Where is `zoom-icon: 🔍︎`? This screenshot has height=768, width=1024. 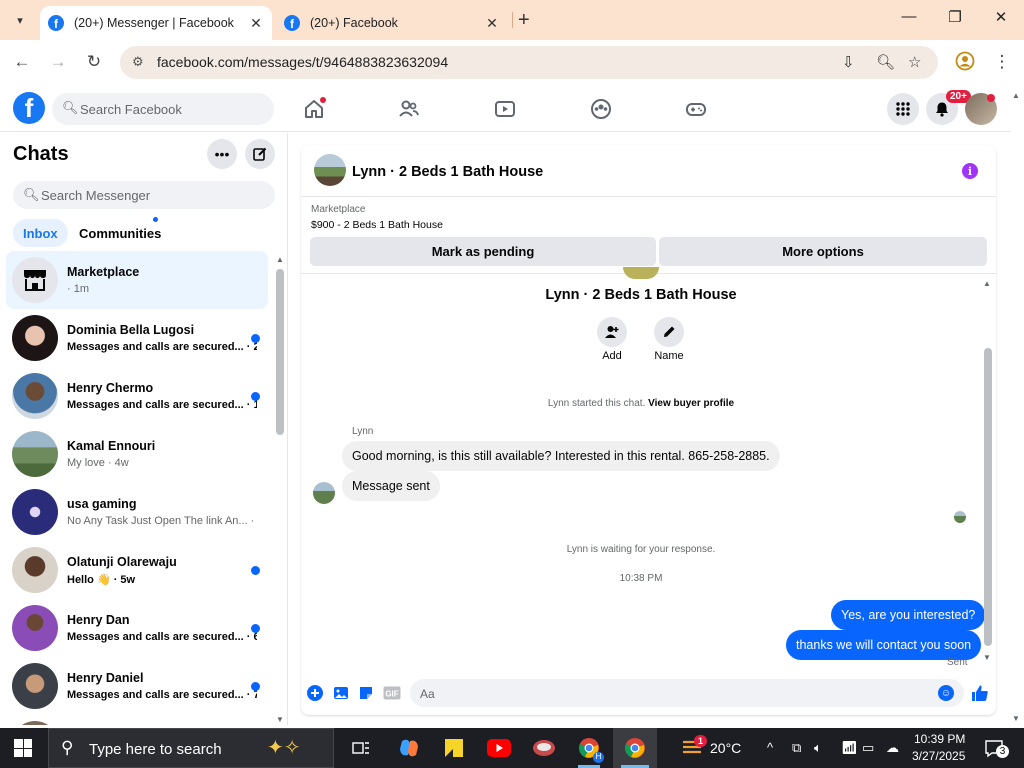
zoom-icon: 🔍︎ is located at coordinates (885, 62).